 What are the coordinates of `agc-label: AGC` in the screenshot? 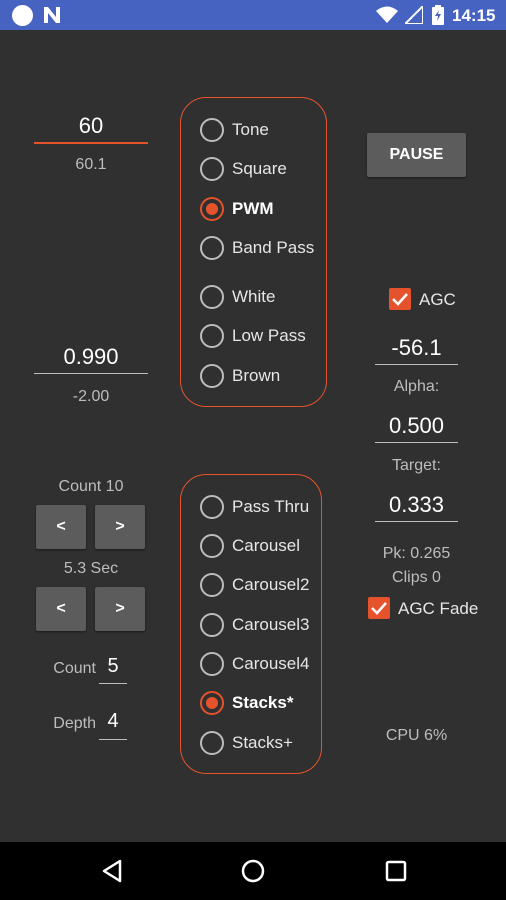 It's located at (437, 299).